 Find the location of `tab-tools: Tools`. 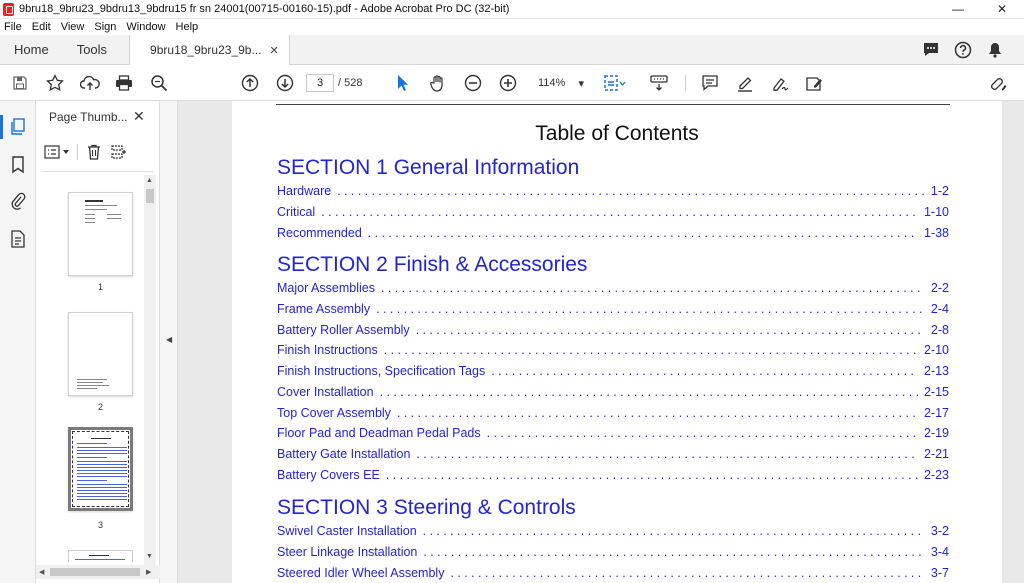

tab-tools: Tools is located at coordinates (92, 49).